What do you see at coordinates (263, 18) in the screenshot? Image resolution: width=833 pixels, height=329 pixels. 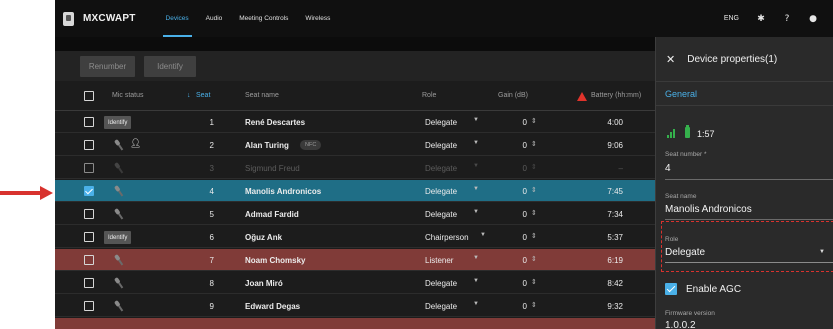 I see `tab-meeting-controls: Meeting Controls` at bounding box center [263, 18].